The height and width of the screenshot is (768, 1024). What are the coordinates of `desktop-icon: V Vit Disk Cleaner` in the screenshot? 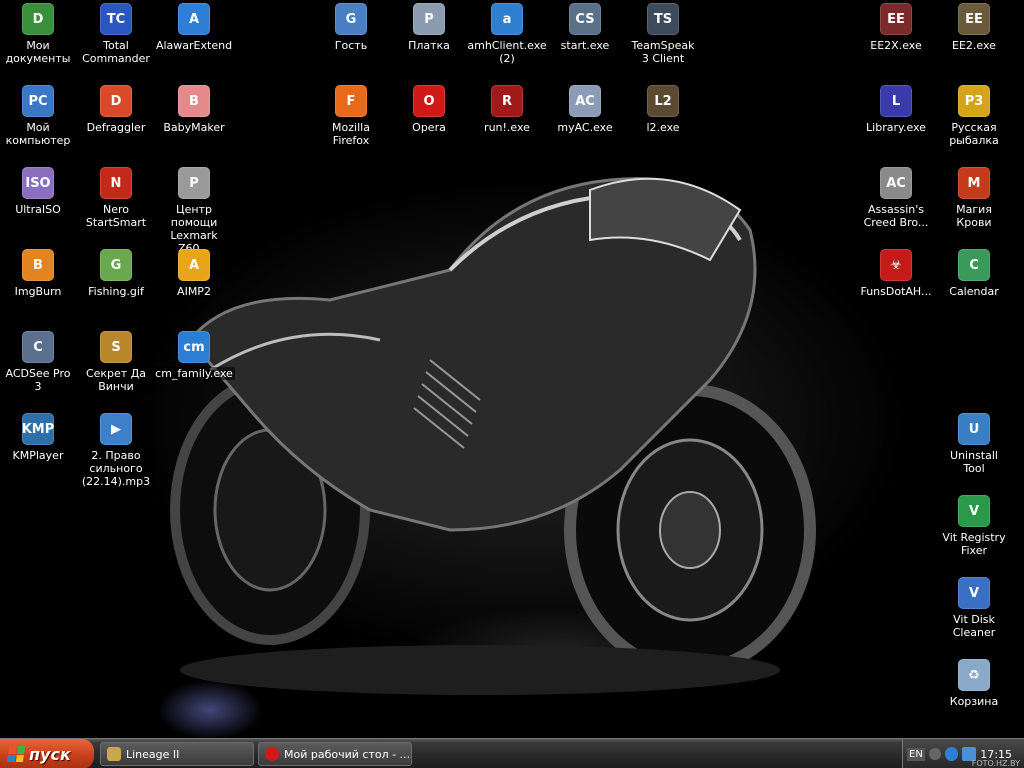 It's located at (974, 608).